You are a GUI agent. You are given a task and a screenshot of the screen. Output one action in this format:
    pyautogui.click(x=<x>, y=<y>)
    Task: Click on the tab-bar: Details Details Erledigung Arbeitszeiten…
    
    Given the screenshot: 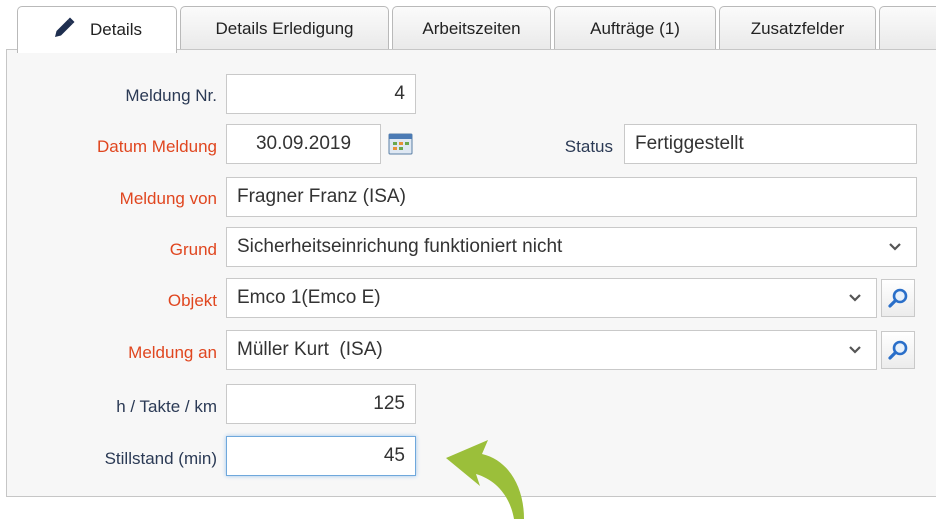 What is the action you would take?
    pyautogui.click(x=468, y=26)
    